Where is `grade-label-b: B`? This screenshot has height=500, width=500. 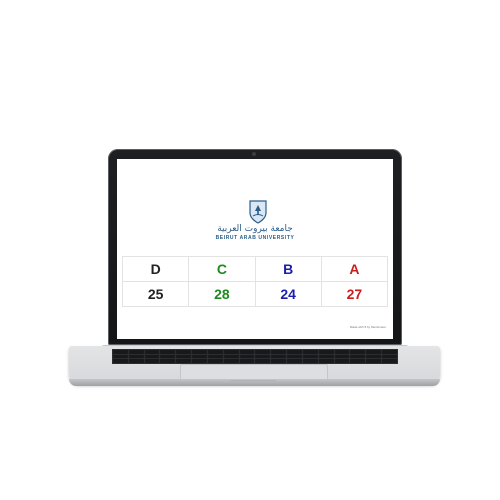
grade-label-b: B is located at coordinates (288, 269).